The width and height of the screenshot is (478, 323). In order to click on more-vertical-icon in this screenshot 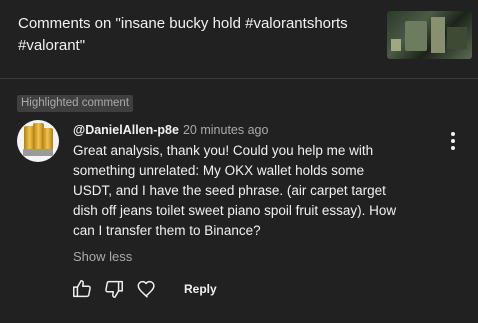, I will do `click(453, 141)`.